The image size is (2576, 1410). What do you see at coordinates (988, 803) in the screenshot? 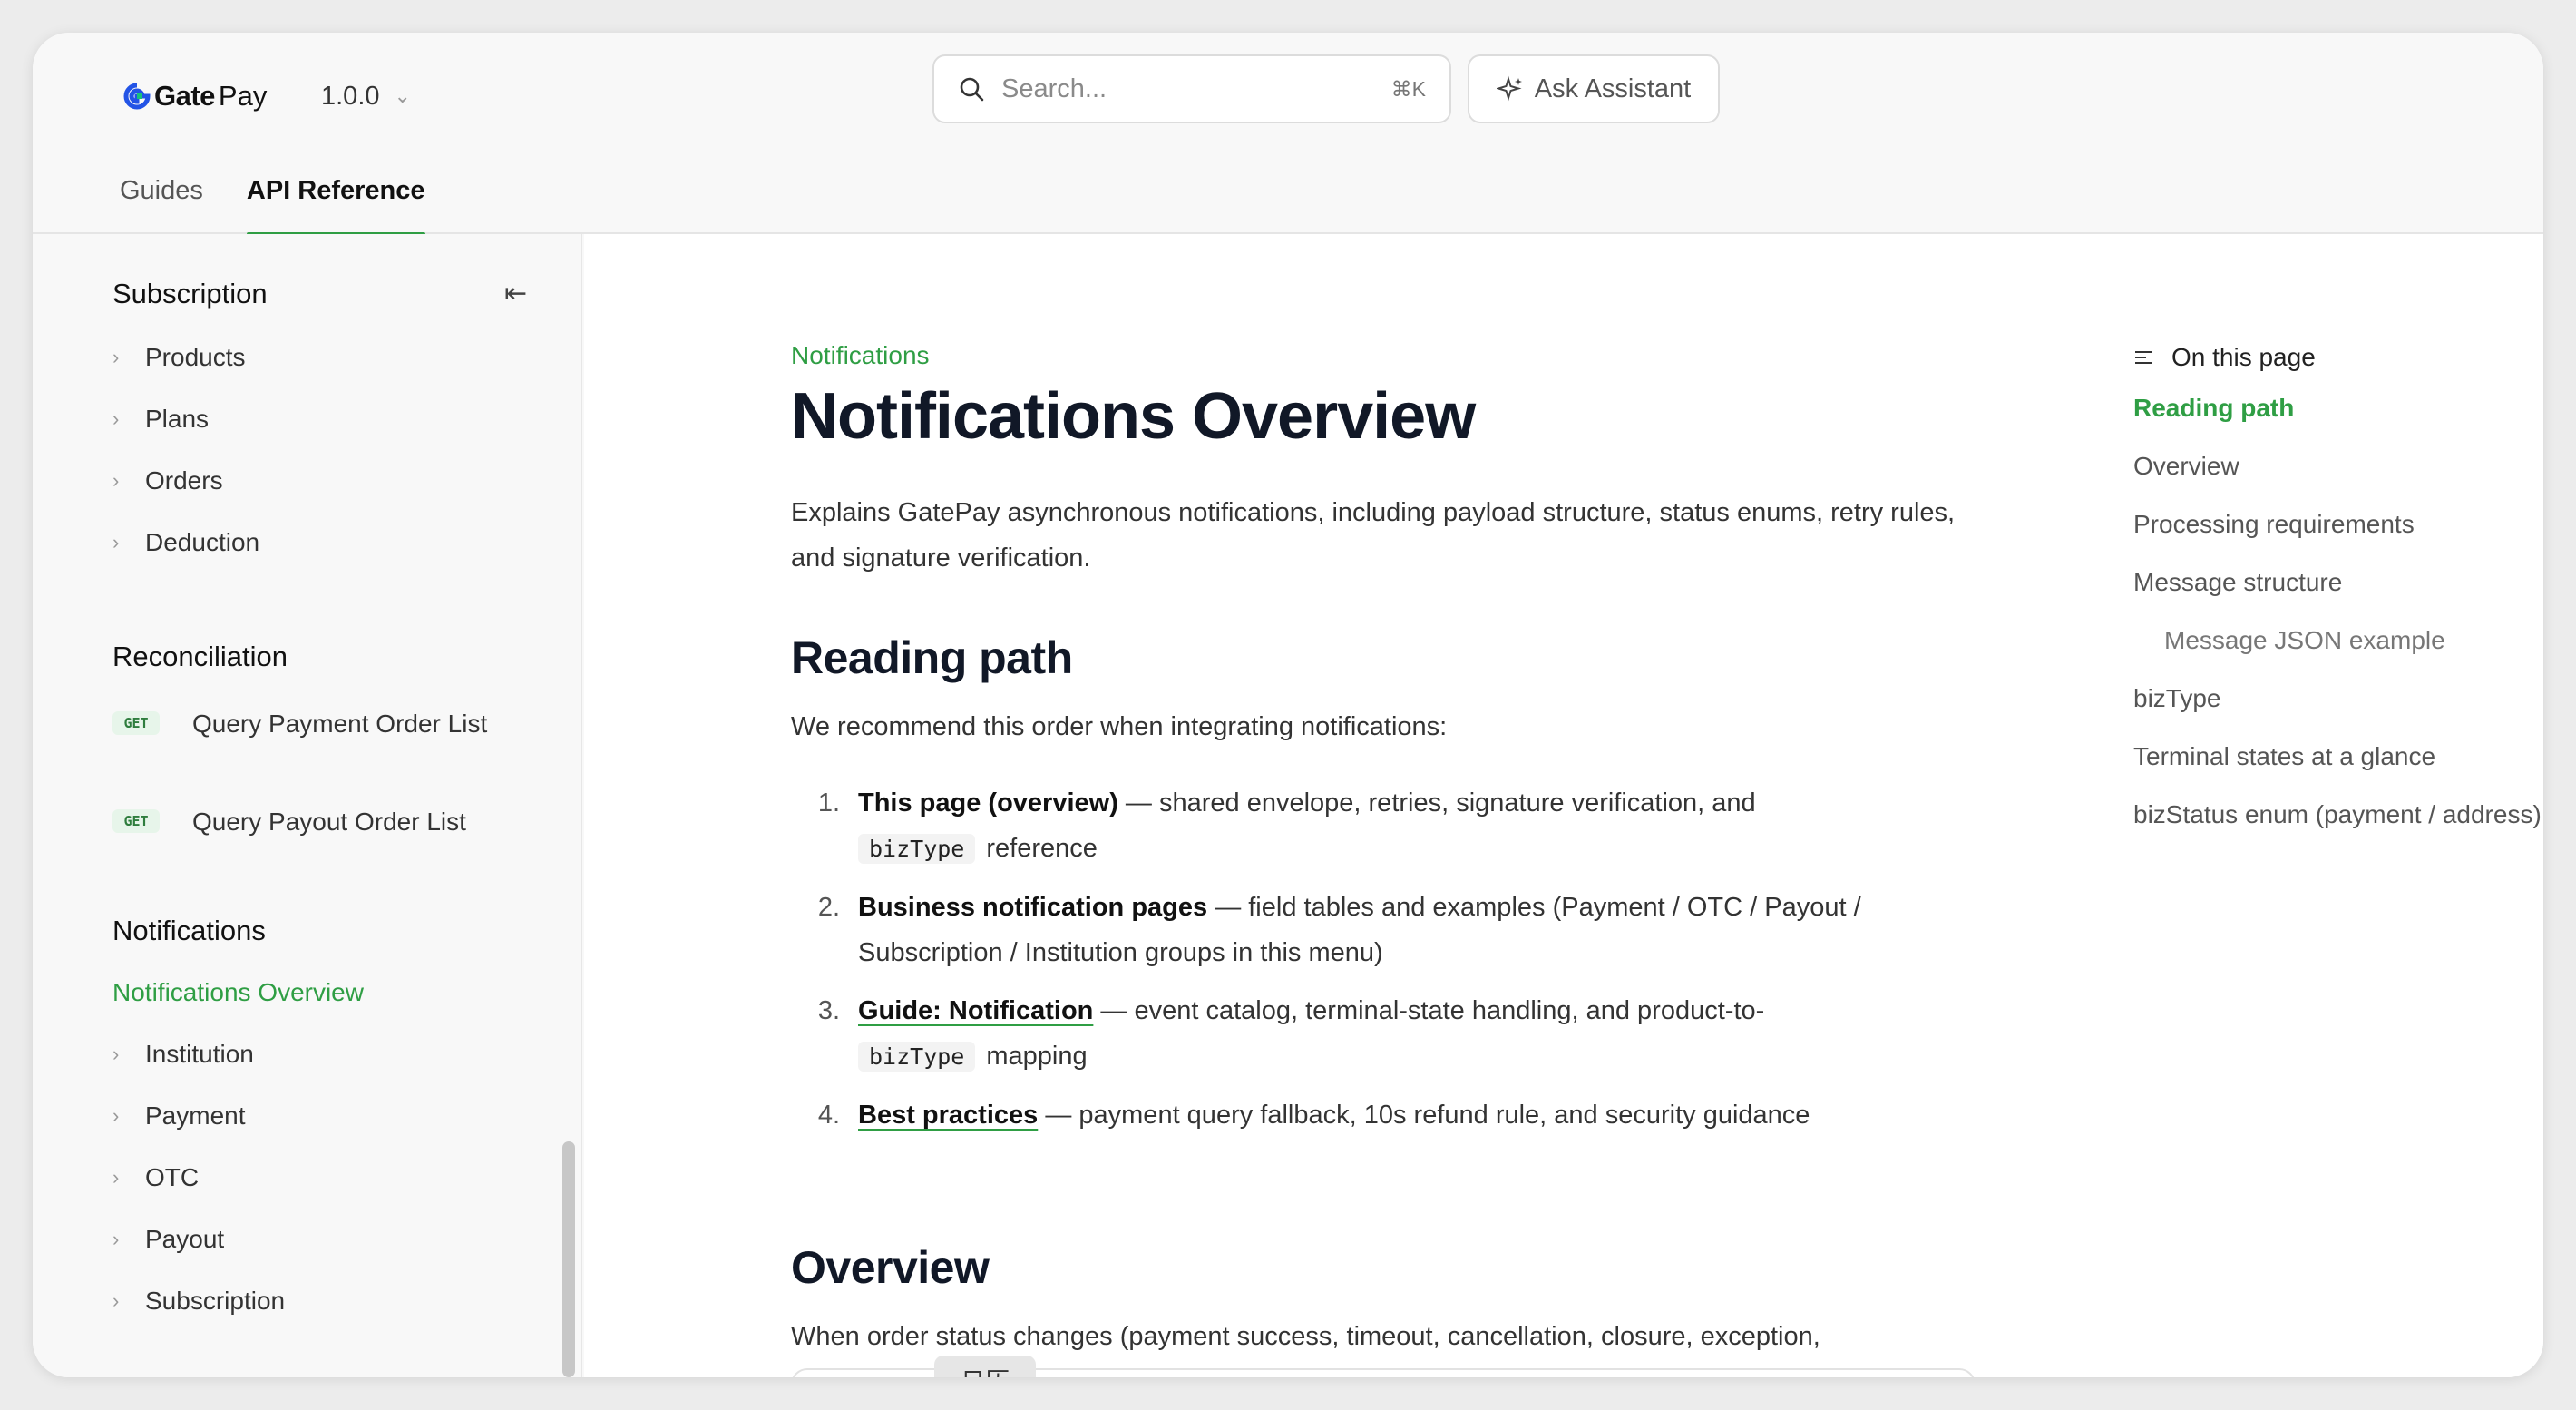
I see `step-title: This page (overview)` at bounding box center [988, 803].